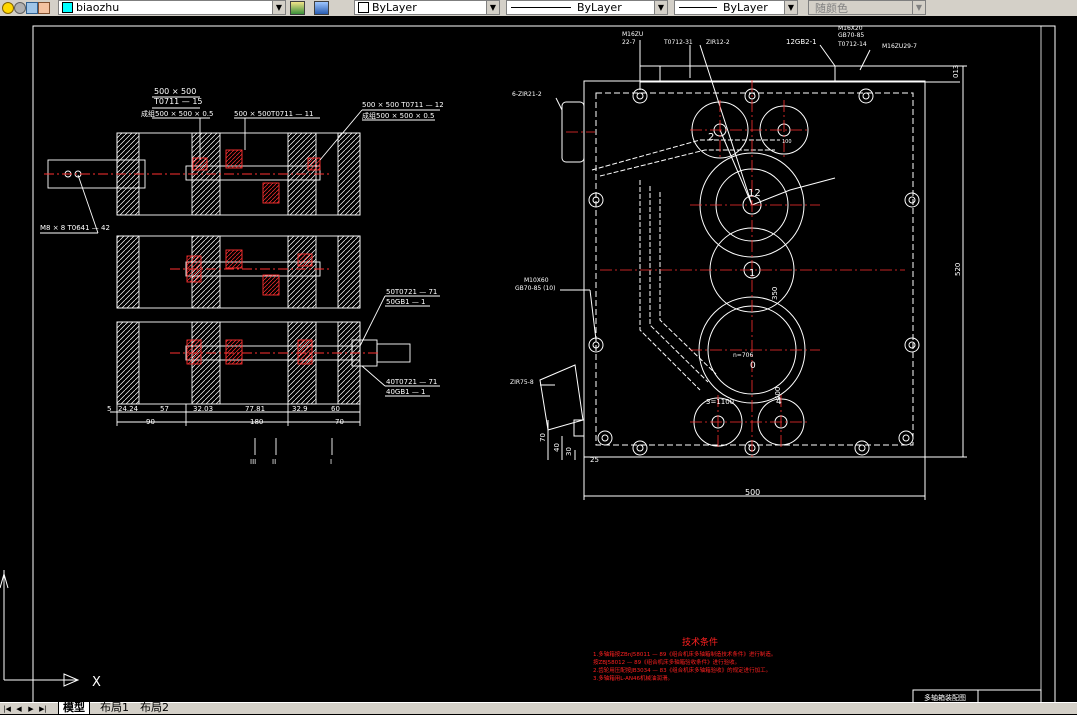 The image size is (1077, 715). I want to click on linetype-sample, so click(541, 7).